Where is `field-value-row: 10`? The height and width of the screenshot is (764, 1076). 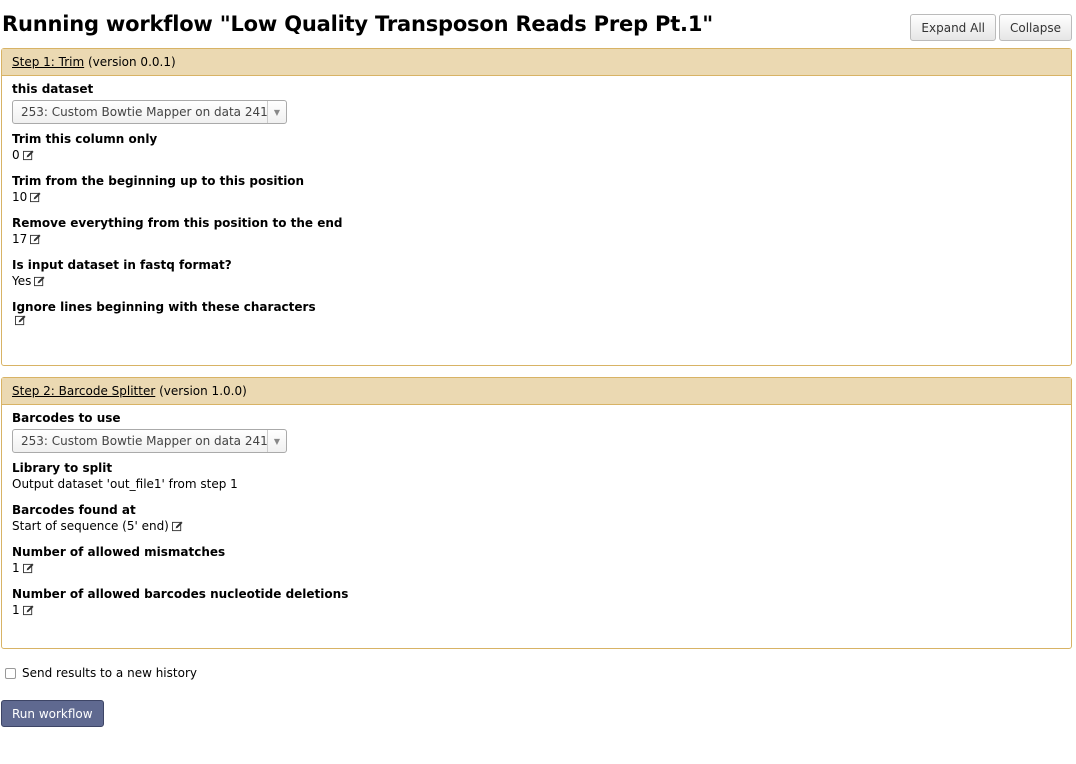
field-value-row: 10 is located at coordinates (536, 197).